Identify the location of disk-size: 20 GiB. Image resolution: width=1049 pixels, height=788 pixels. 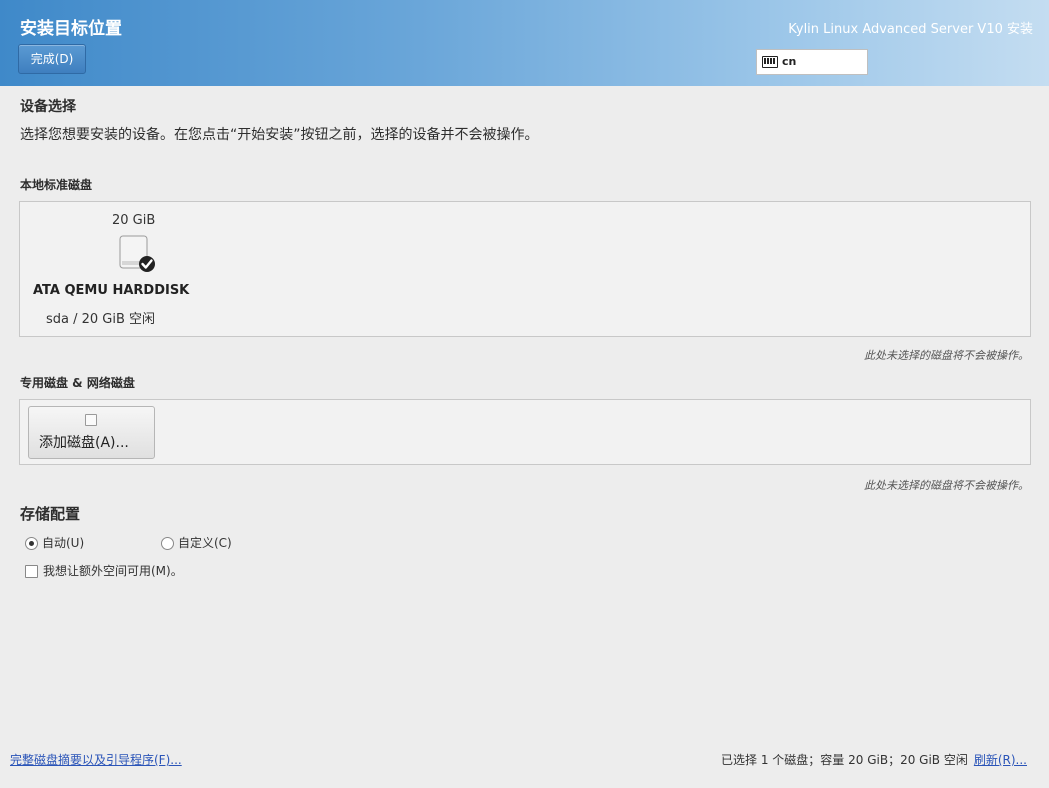
(134, 220).